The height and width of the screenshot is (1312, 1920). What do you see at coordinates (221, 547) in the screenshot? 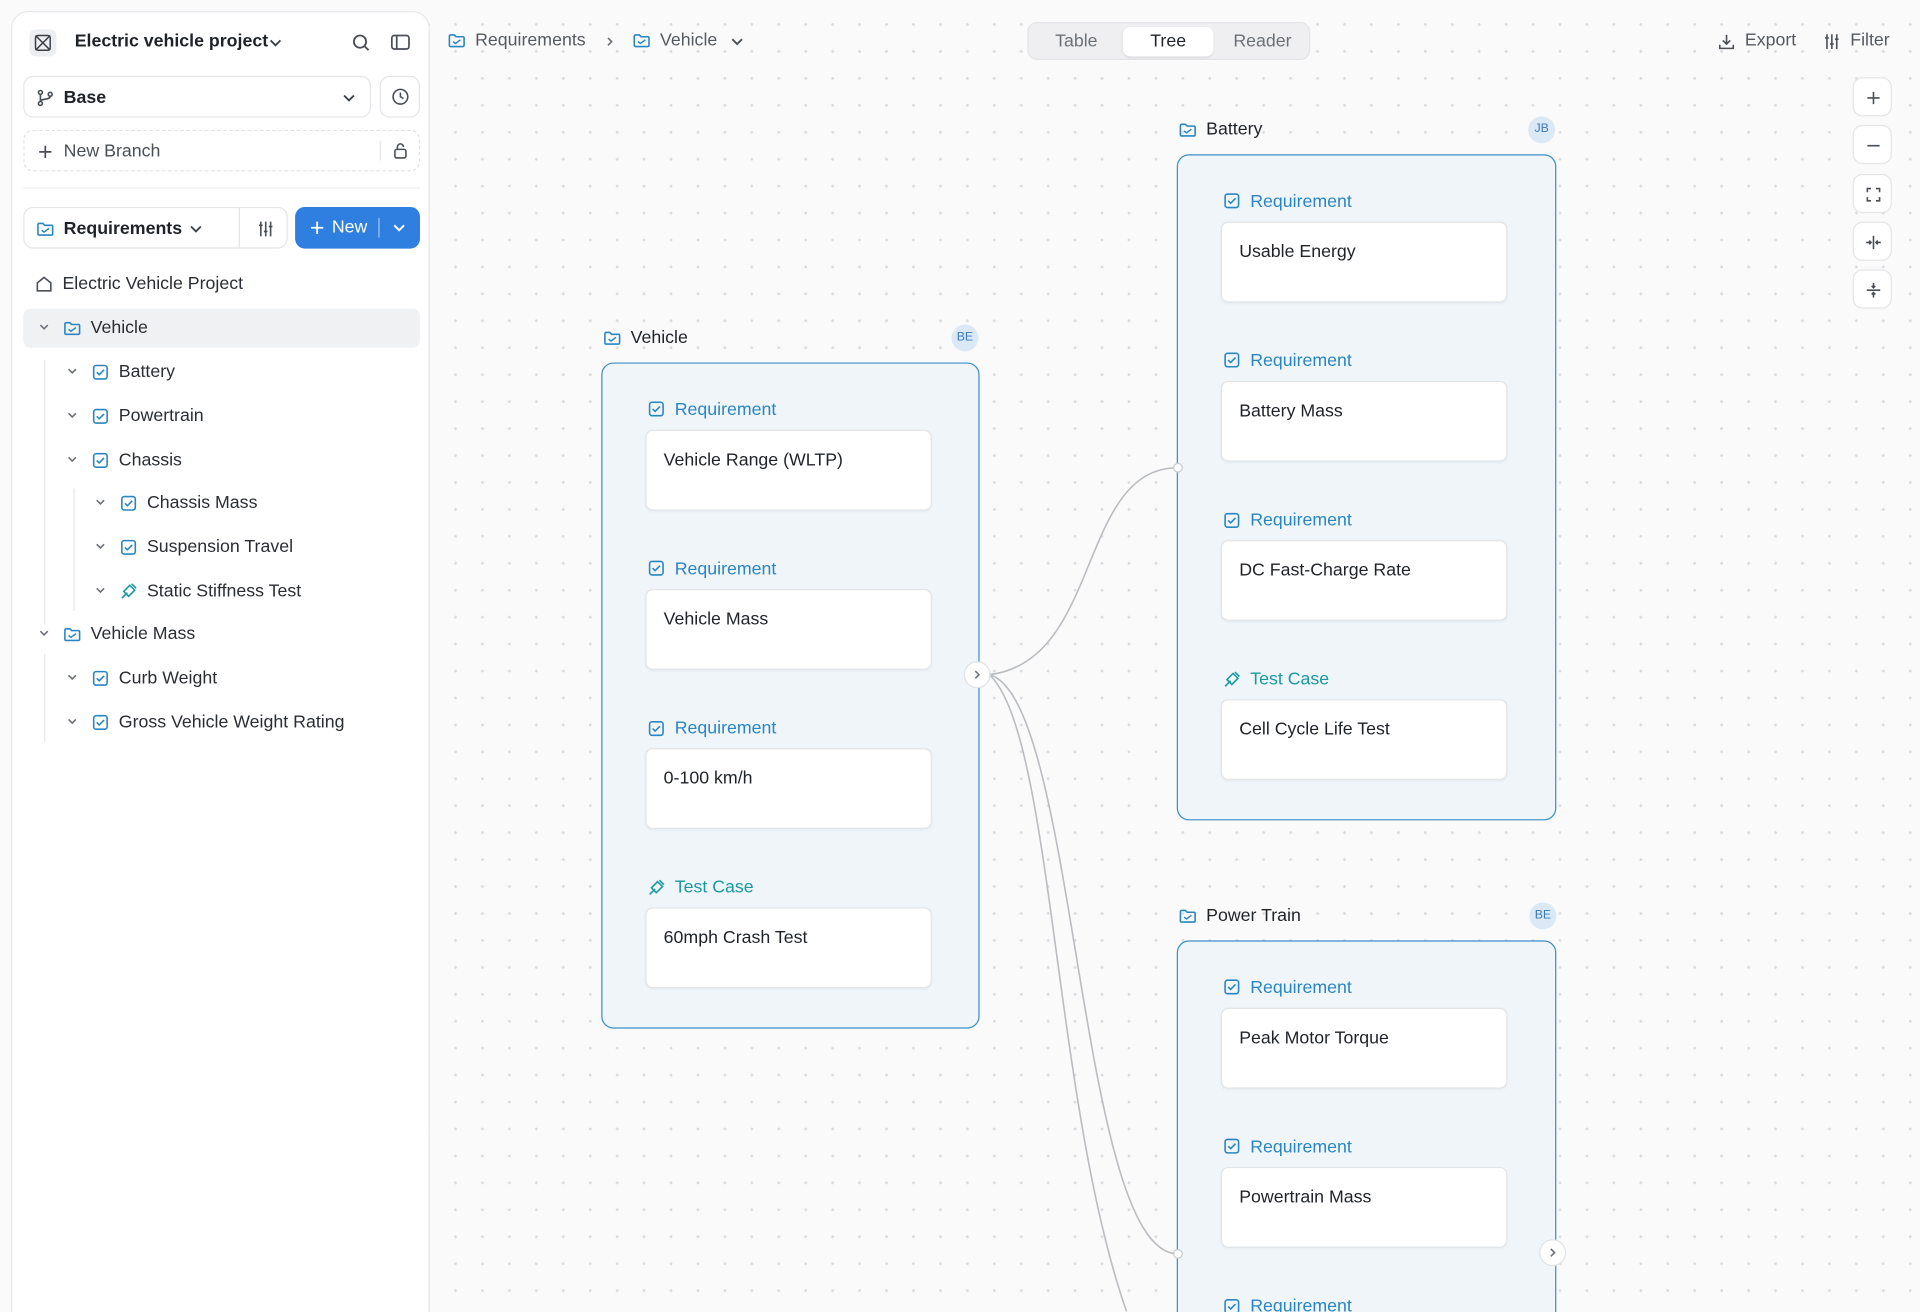
I see `tree-item-suspension-travel: Suspension Travel` at bounding box center [221, 547].